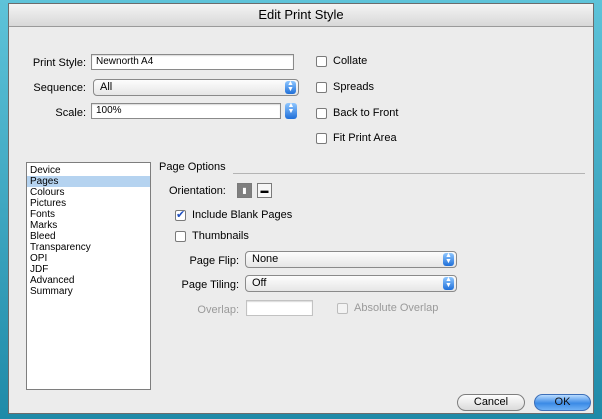 This screenshot has width=602, height=419. Describe the element at coordinates (301, 15) in the screenshot. I see `window-title: Edit Print Style` at that location.